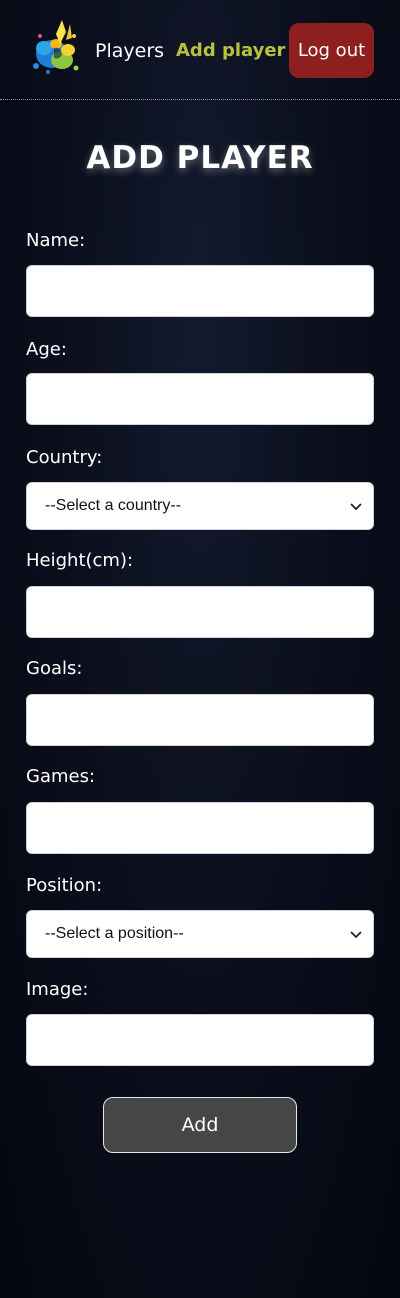 The image size is (400, 1298). Describe the element at coordinates (200, 158) in the screenshot. I see `page-title: ADD PLAYER` at that location.